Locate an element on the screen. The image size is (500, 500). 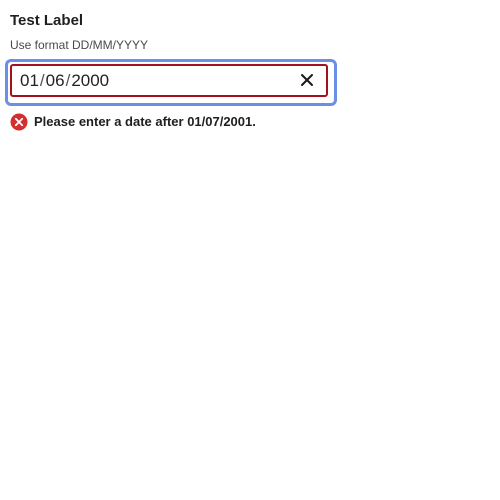
error-message: Please enter a date after 01/07/2001. is located at coordinates (133, 122).